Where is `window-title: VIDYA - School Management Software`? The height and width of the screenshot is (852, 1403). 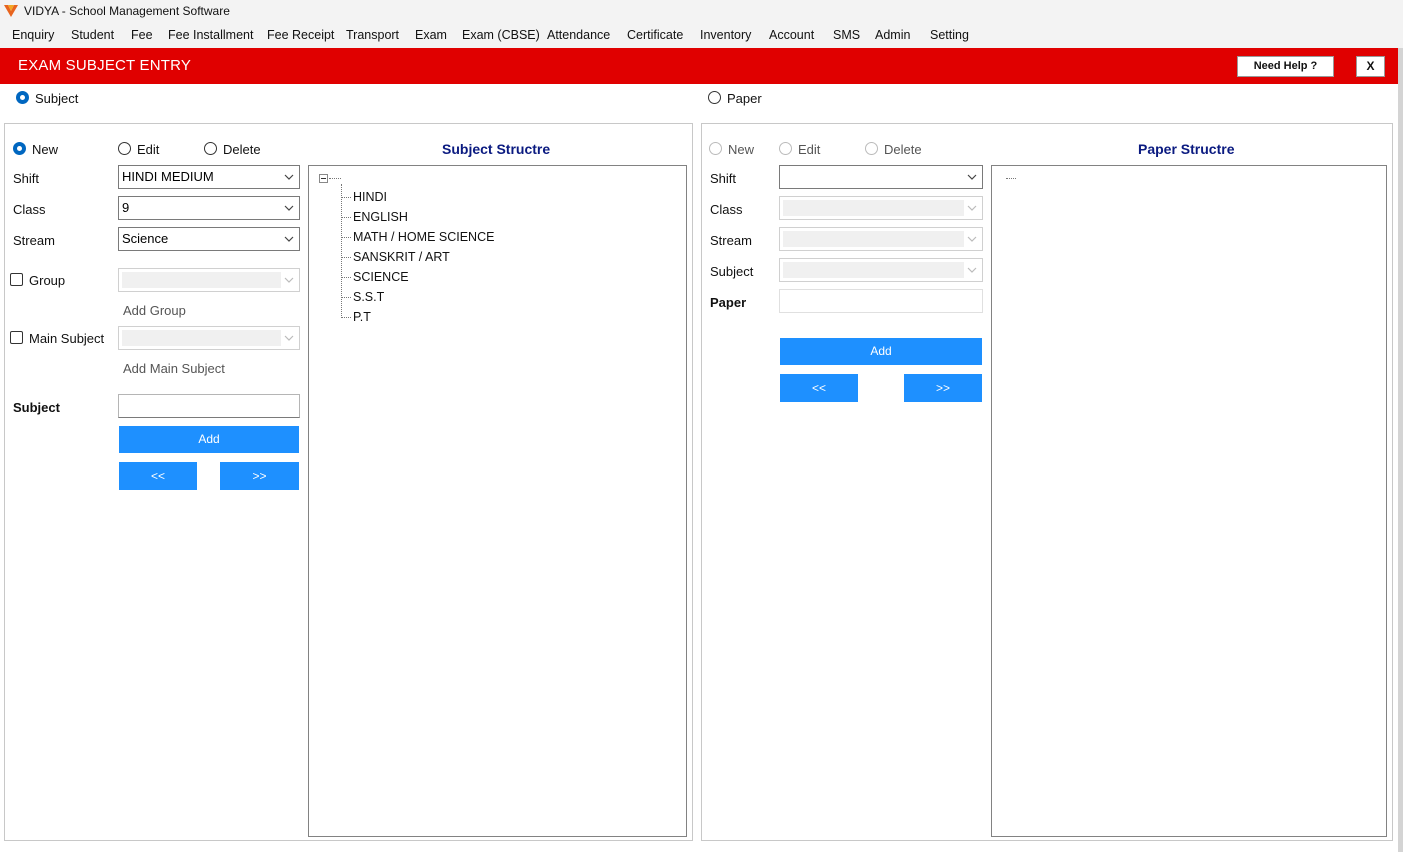
window-title: VIDYA - School Management Software is located at coordinates (127, 11).